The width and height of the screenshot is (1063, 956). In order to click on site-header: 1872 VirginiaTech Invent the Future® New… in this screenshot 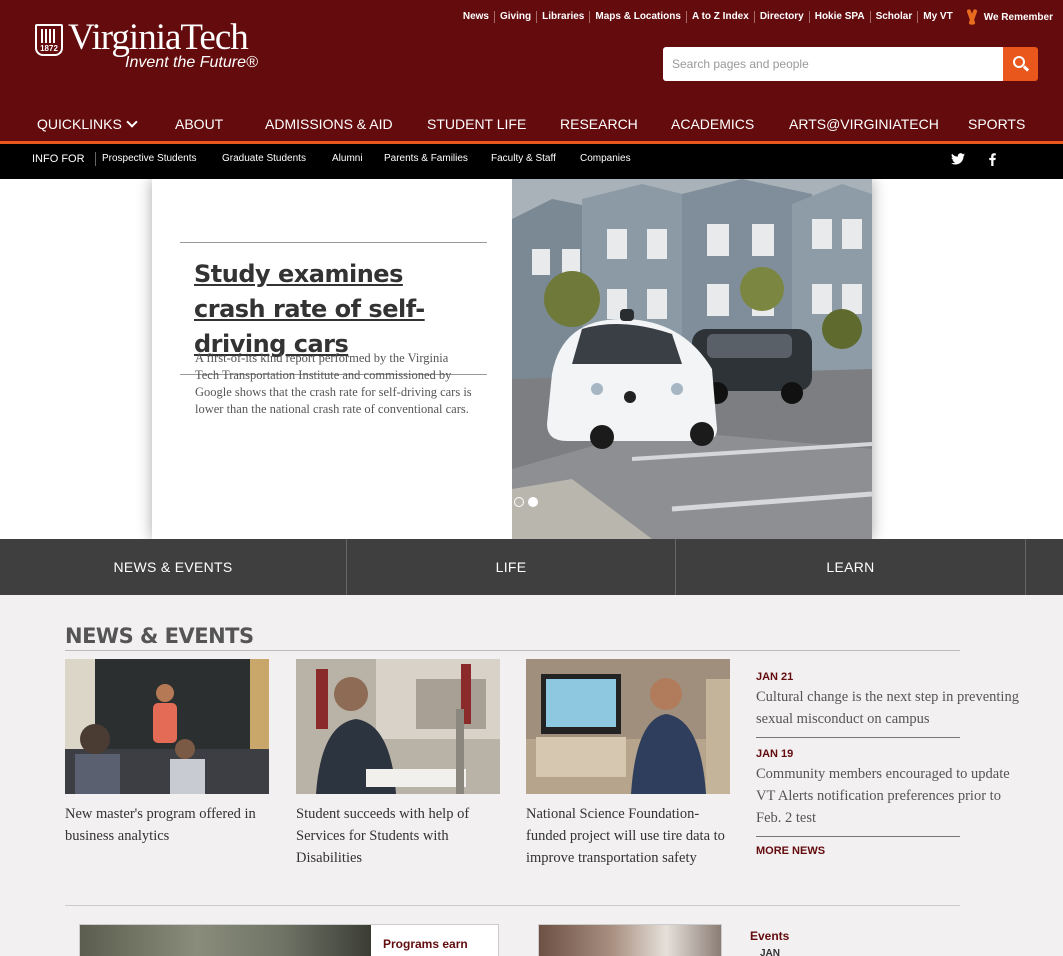, I will do `click(531, 70)`.